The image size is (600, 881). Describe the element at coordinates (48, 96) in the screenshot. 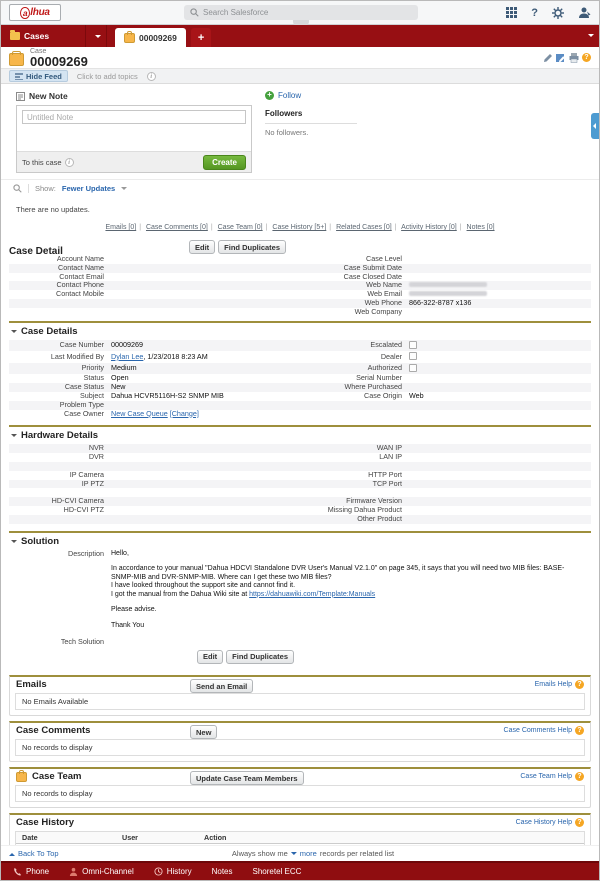

I see `new-note-tab-label: New Note` at that location.